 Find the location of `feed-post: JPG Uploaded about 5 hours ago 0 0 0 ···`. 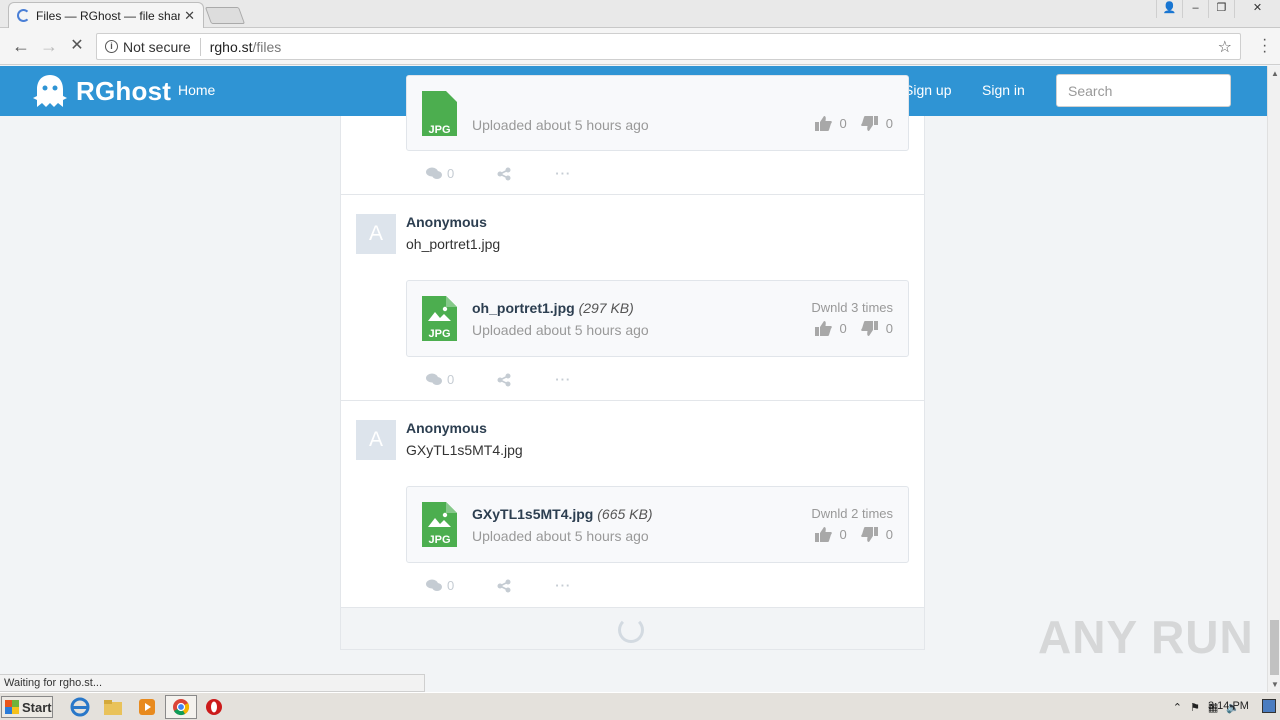

feed-post: JPG Uploaded about 5 hours ago 0 0 0 ··· is located at coordinates (632, 135).